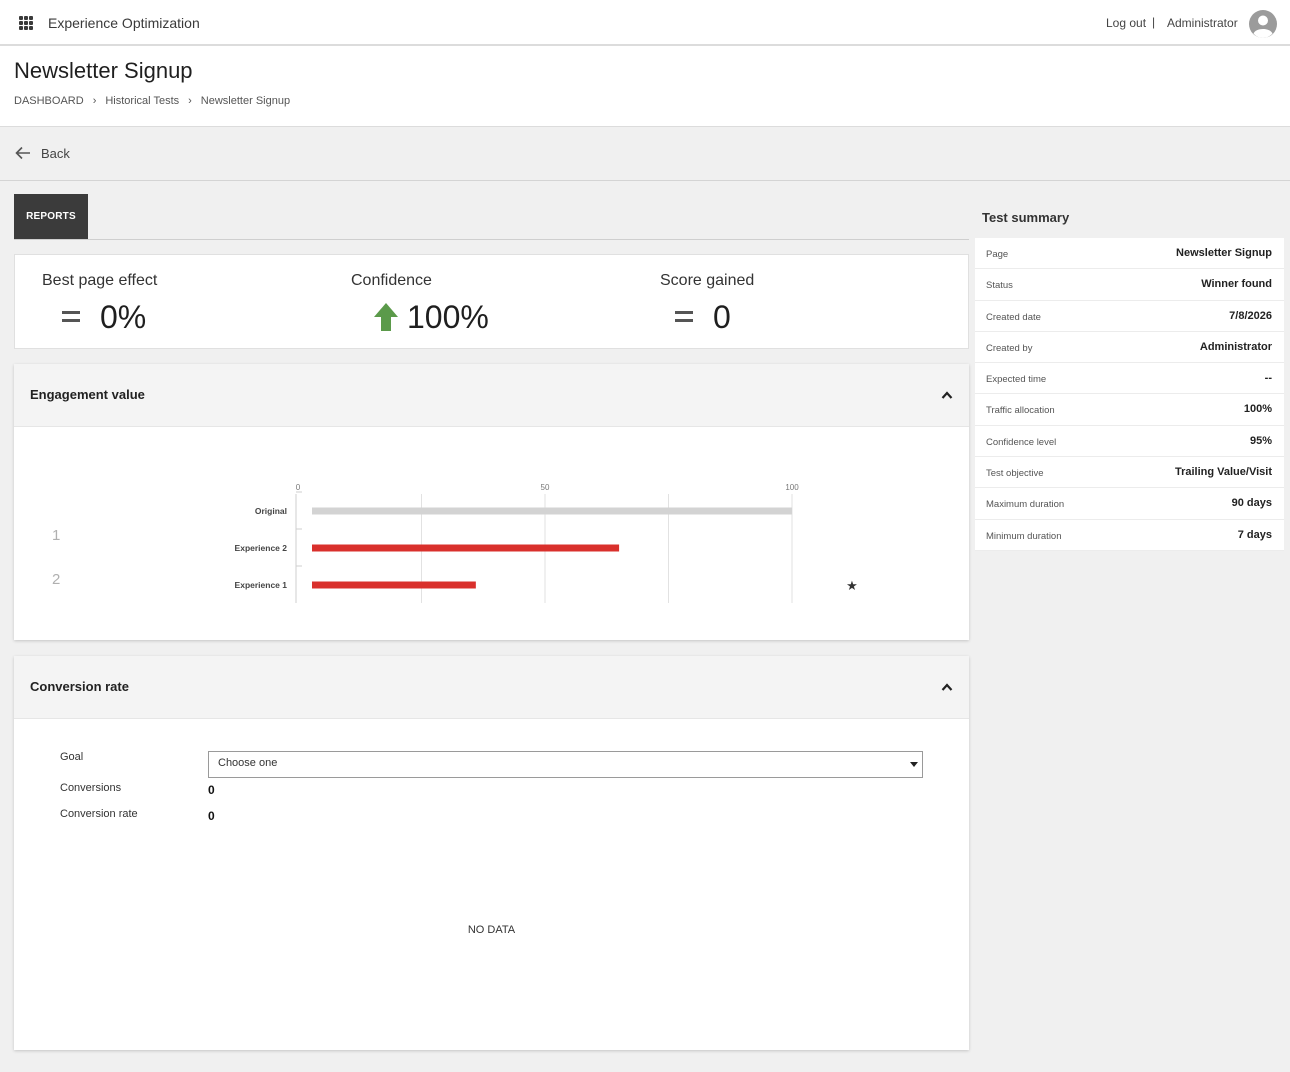 This screenshot has height=1072, width=1290. What do you see at coordinates (1129, 410) in the screenshot?
I see `summary-row: Traffic allocation 100%` at bounding box center [1129, 410].